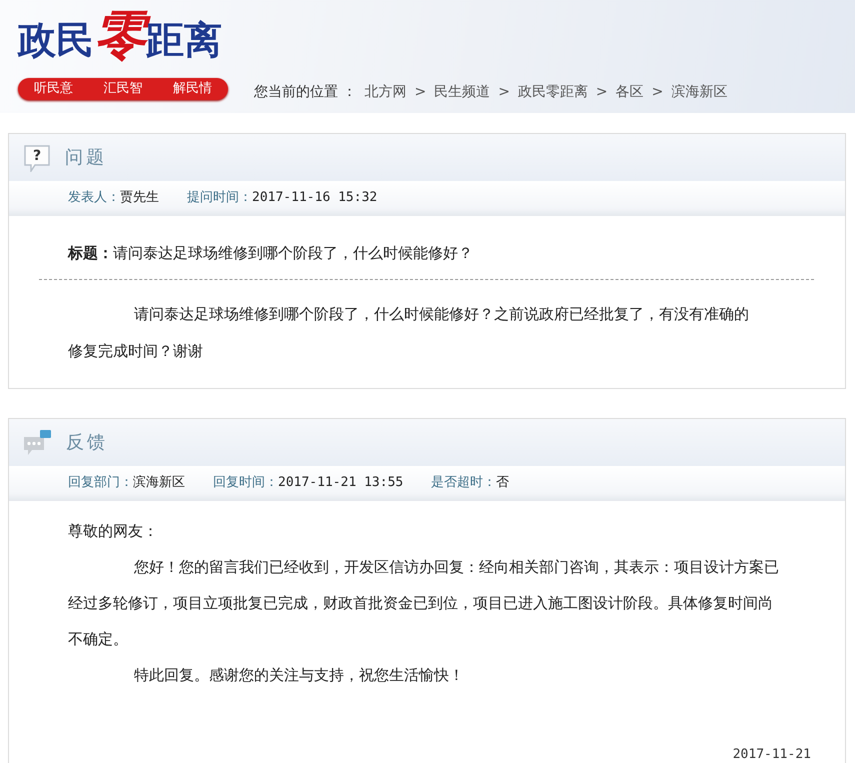 This screenshot has width=855, height=763. I want to click on meta-label: 回复部门：, so click(100, 482).